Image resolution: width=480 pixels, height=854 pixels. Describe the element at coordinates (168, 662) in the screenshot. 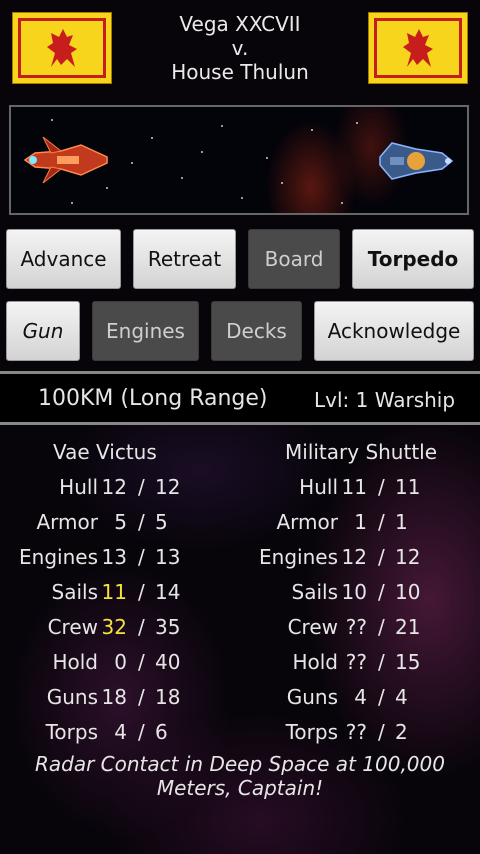

I see `player-hold-max: 40` at that location.